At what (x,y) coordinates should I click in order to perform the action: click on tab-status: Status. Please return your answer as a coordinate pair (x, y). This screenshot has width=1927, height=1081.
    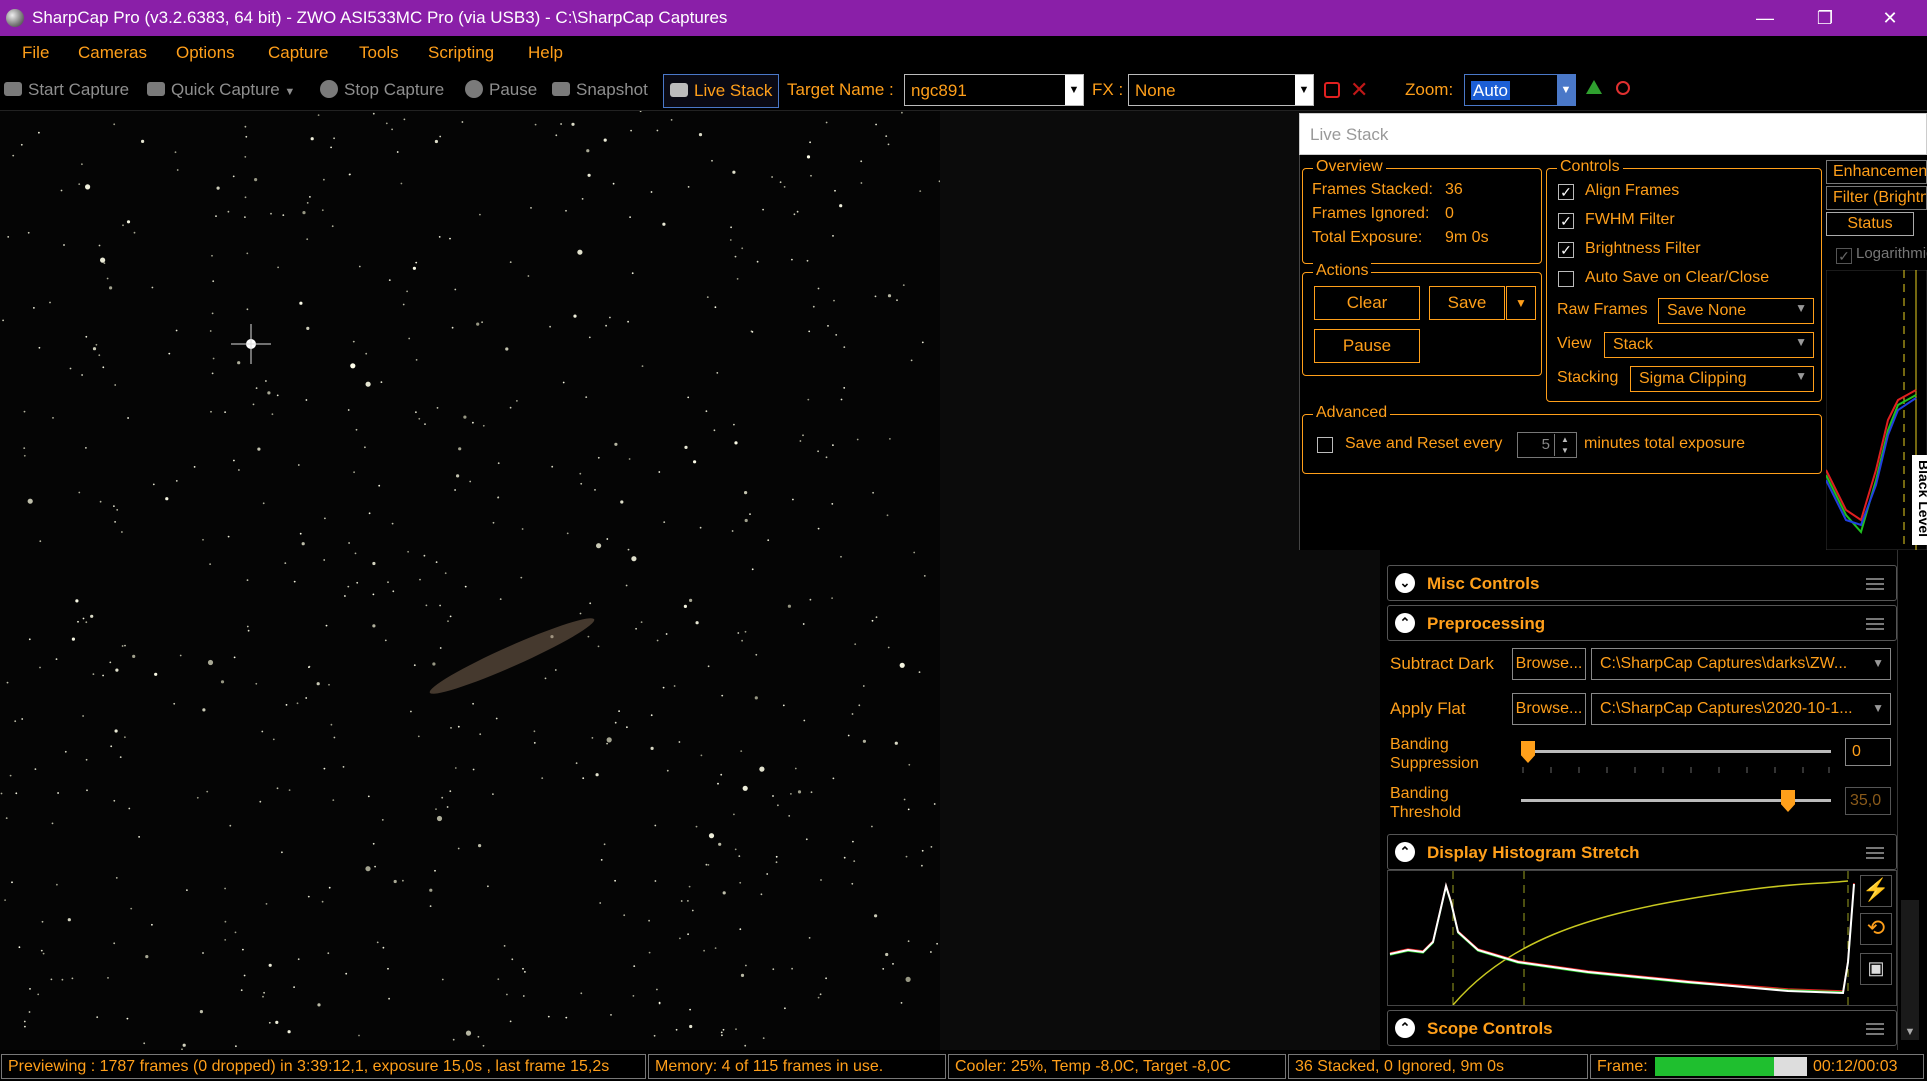
    Looking at the image, I should click on (1870, 224).